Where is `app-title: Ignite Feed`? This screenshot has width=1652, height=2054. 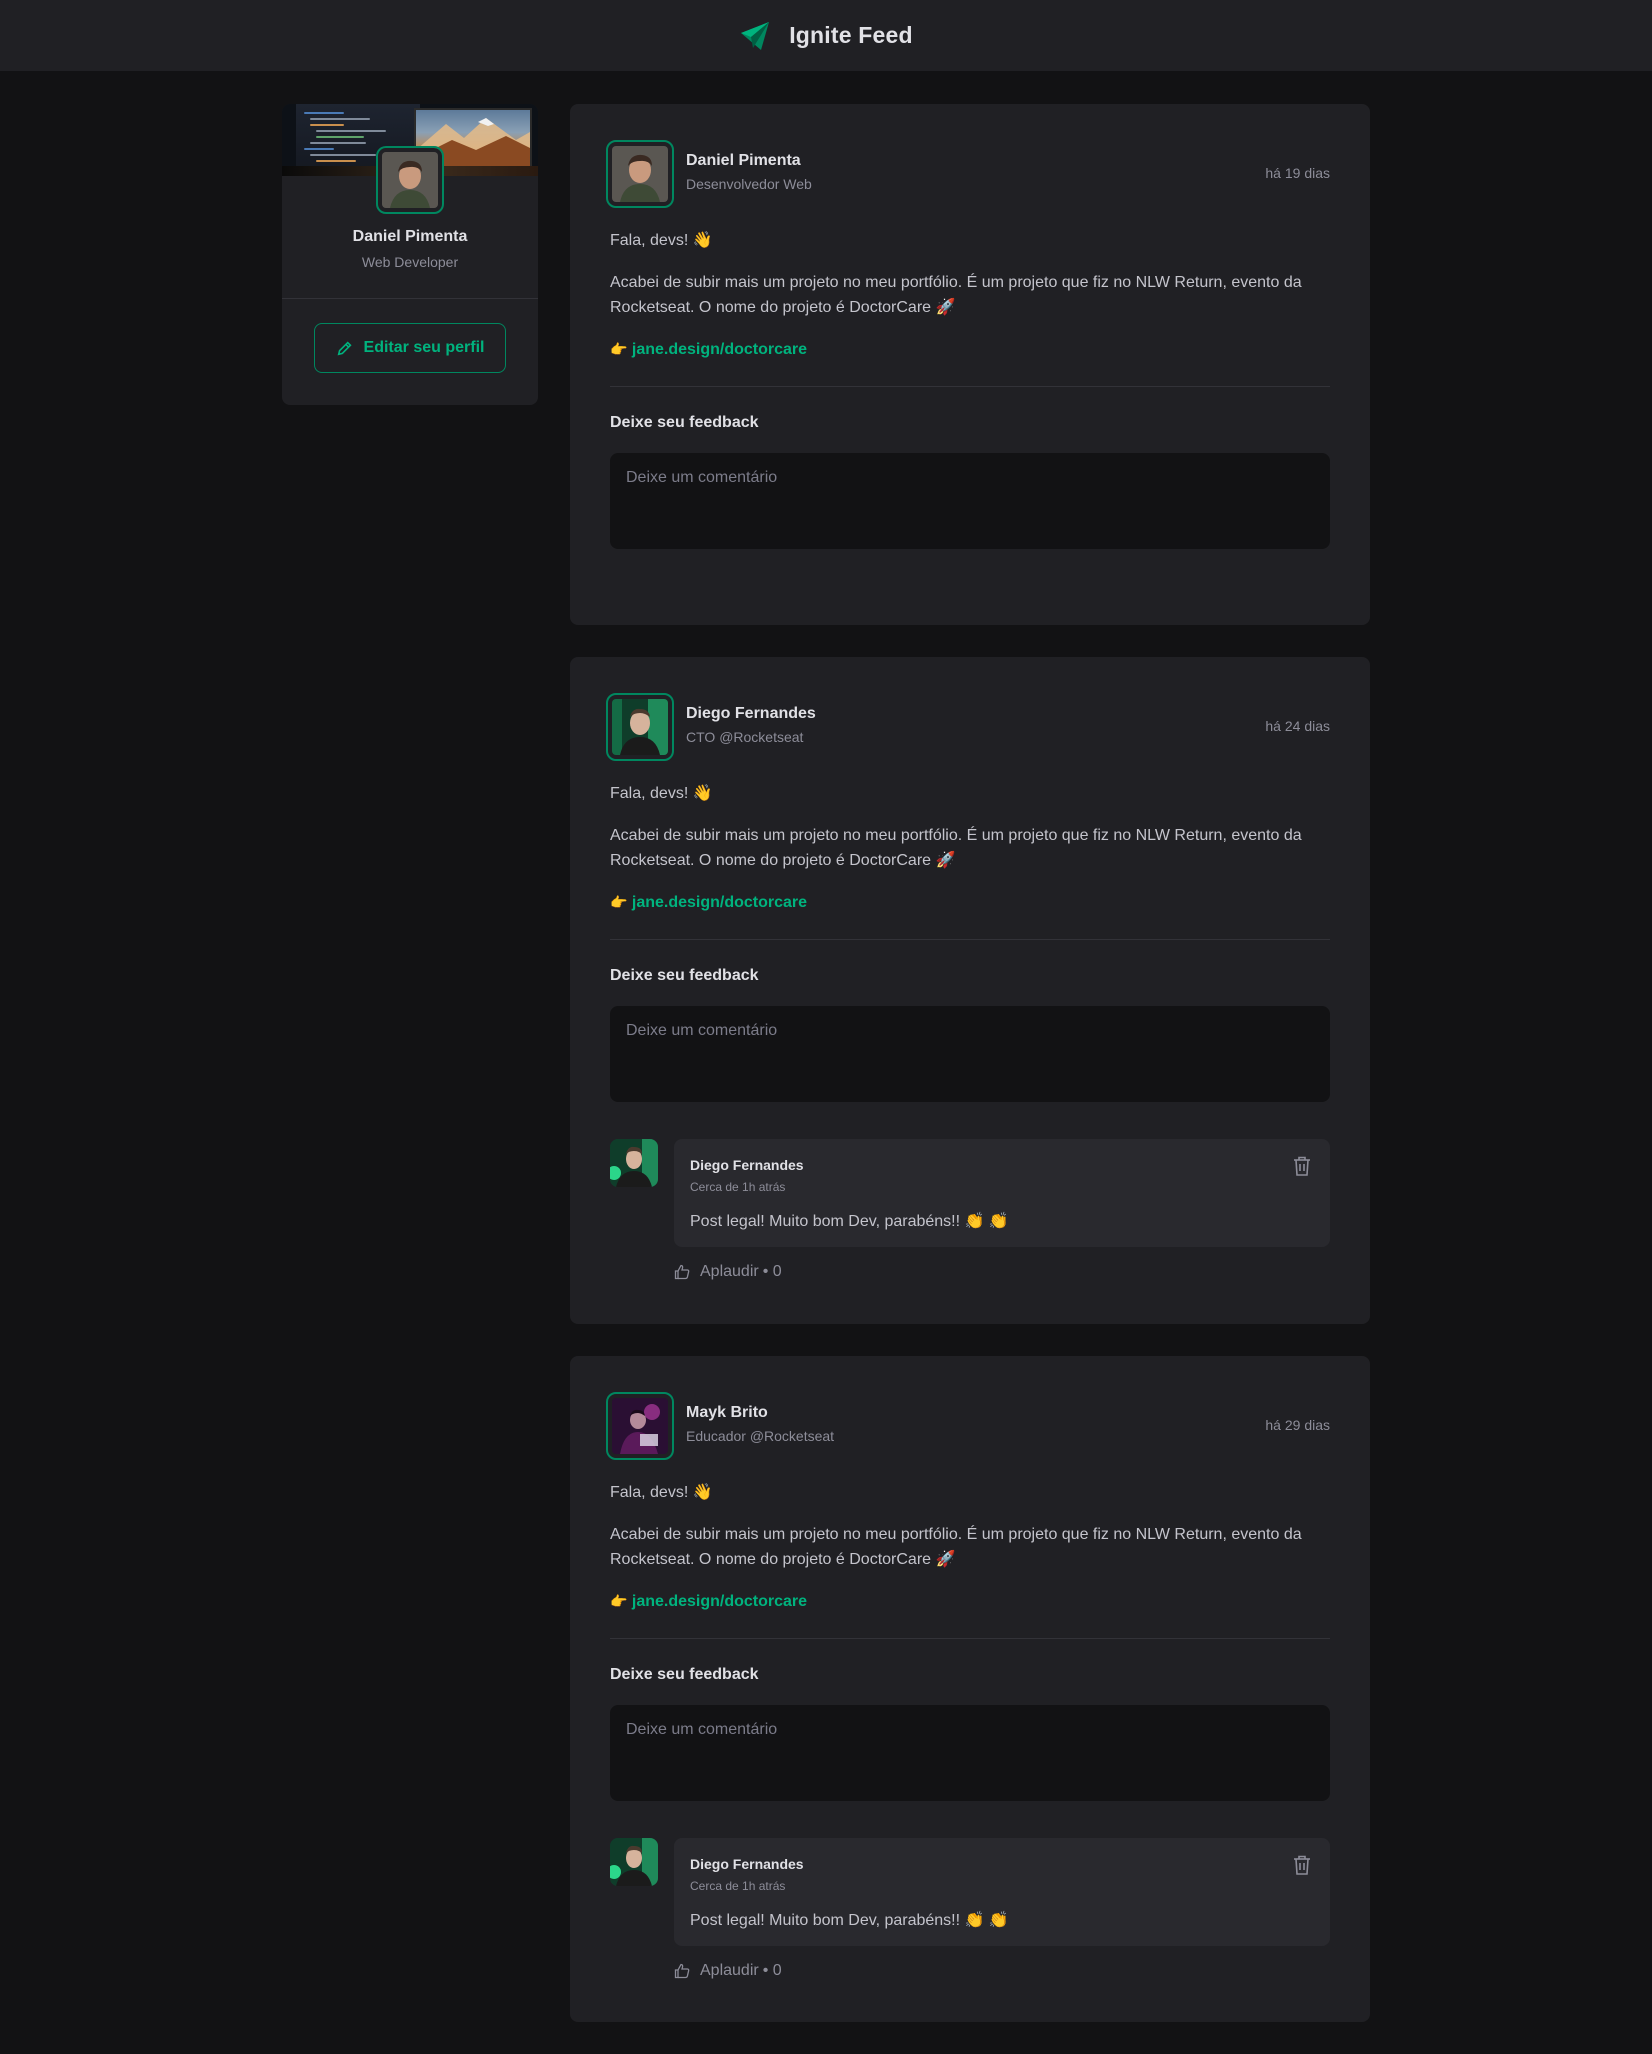
app-title: Ignite Feed is located at coordinates (851, 35).